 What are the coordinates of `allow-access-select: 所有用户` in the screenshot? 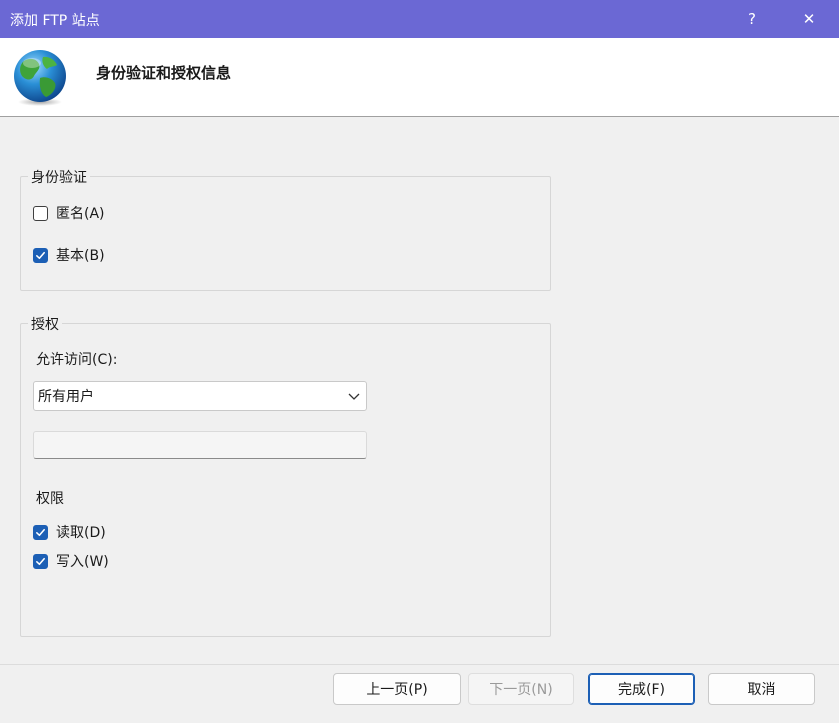 It's located at (200, 396).